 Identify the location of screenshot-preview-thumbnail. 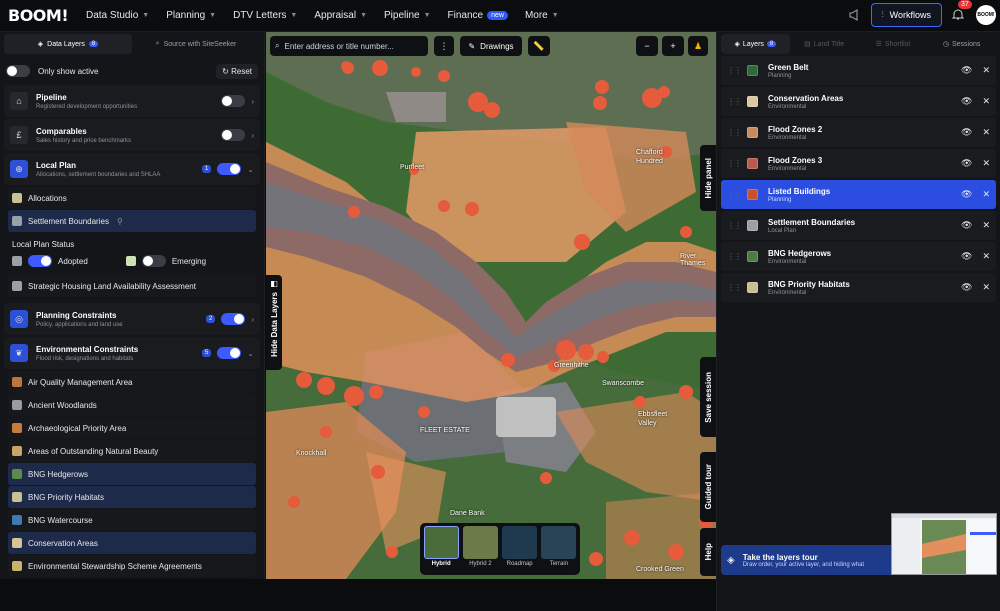
(944, 544).